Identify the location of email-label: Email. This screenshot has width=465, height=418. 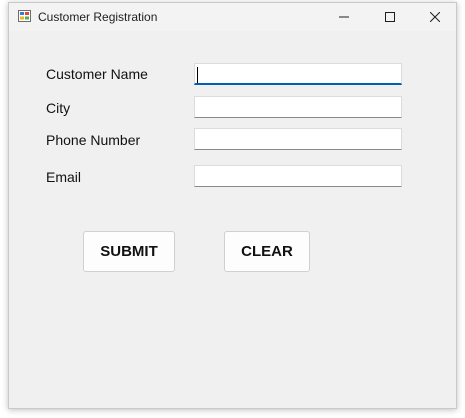
(64, 177).